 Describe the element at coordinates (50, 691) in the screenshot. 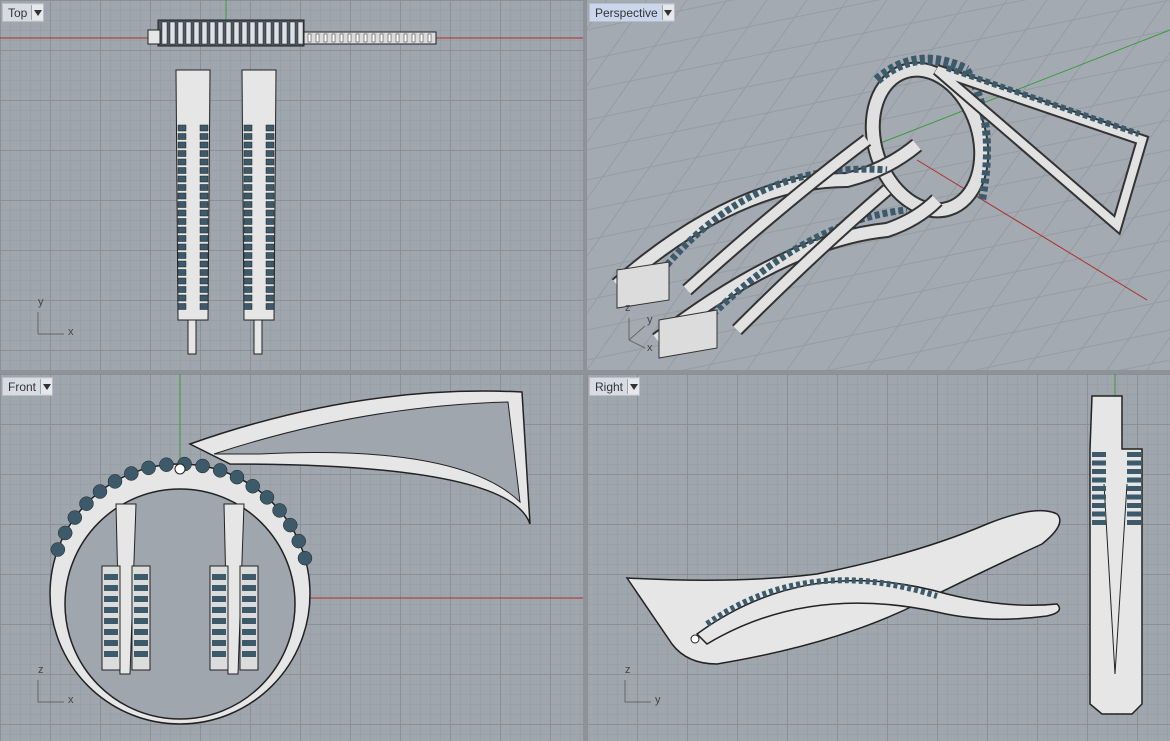

I see `axis-triad-front` at that location.